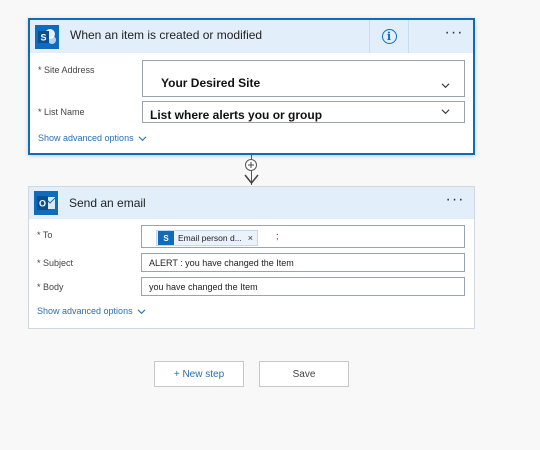  What do you see at coordinates (55, 263) in the screenshot?
I see `subject-label: * Subject` at bounding box center [55, 263].